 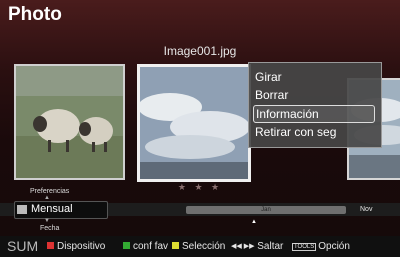 What do you see at coordinates (47, 221) in the screenshot?
I see `arrow-down-icon: ▼` at bounding box center [47, 221].